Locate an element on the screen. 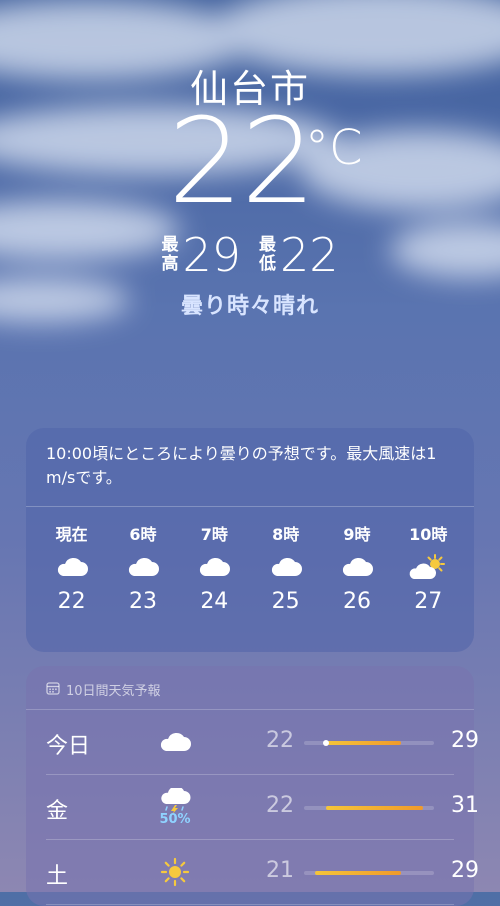  hour-item: 9時 26 is located at coordinates (356, 567).